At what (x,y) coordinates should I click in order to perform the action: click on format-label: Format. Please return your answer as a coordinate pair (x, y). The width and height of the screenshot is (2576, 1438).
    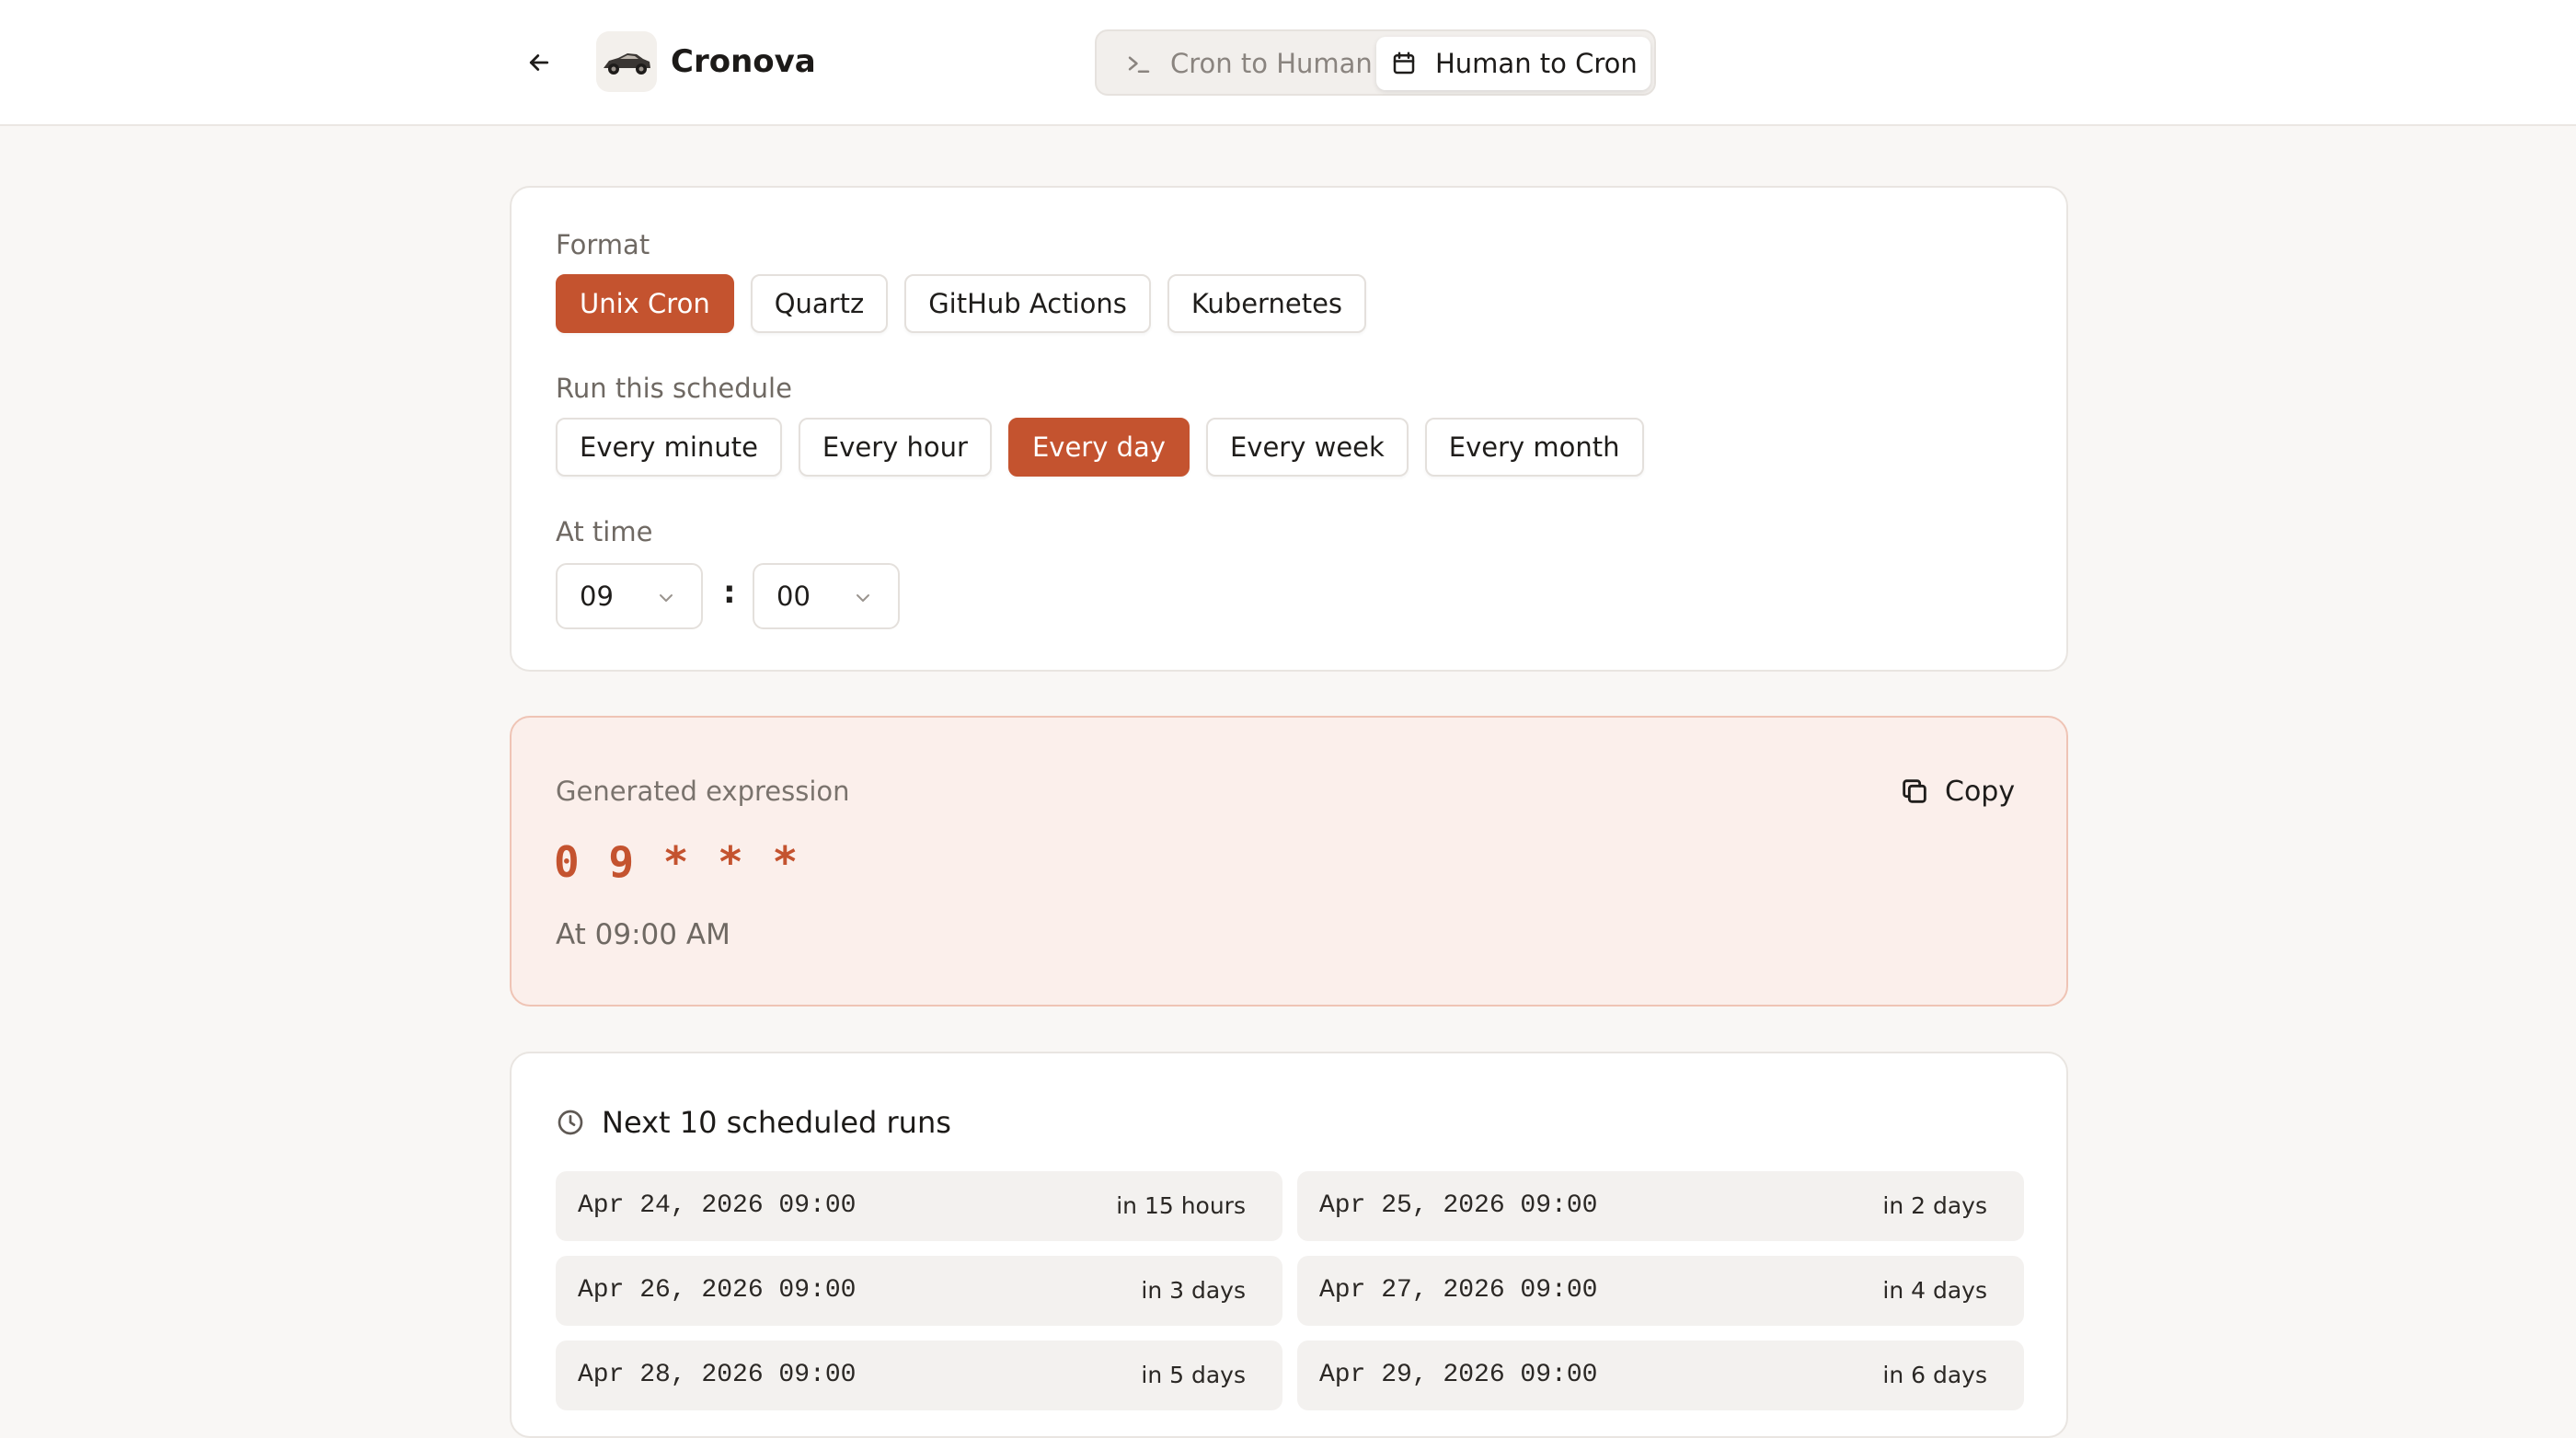
    Looking at the image, I should click on (603, 245).